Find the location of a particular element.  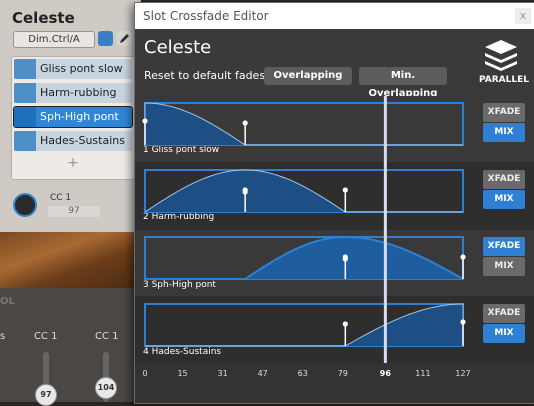

reset-label: Reset to default fades: is located at coordinates (206, 75).